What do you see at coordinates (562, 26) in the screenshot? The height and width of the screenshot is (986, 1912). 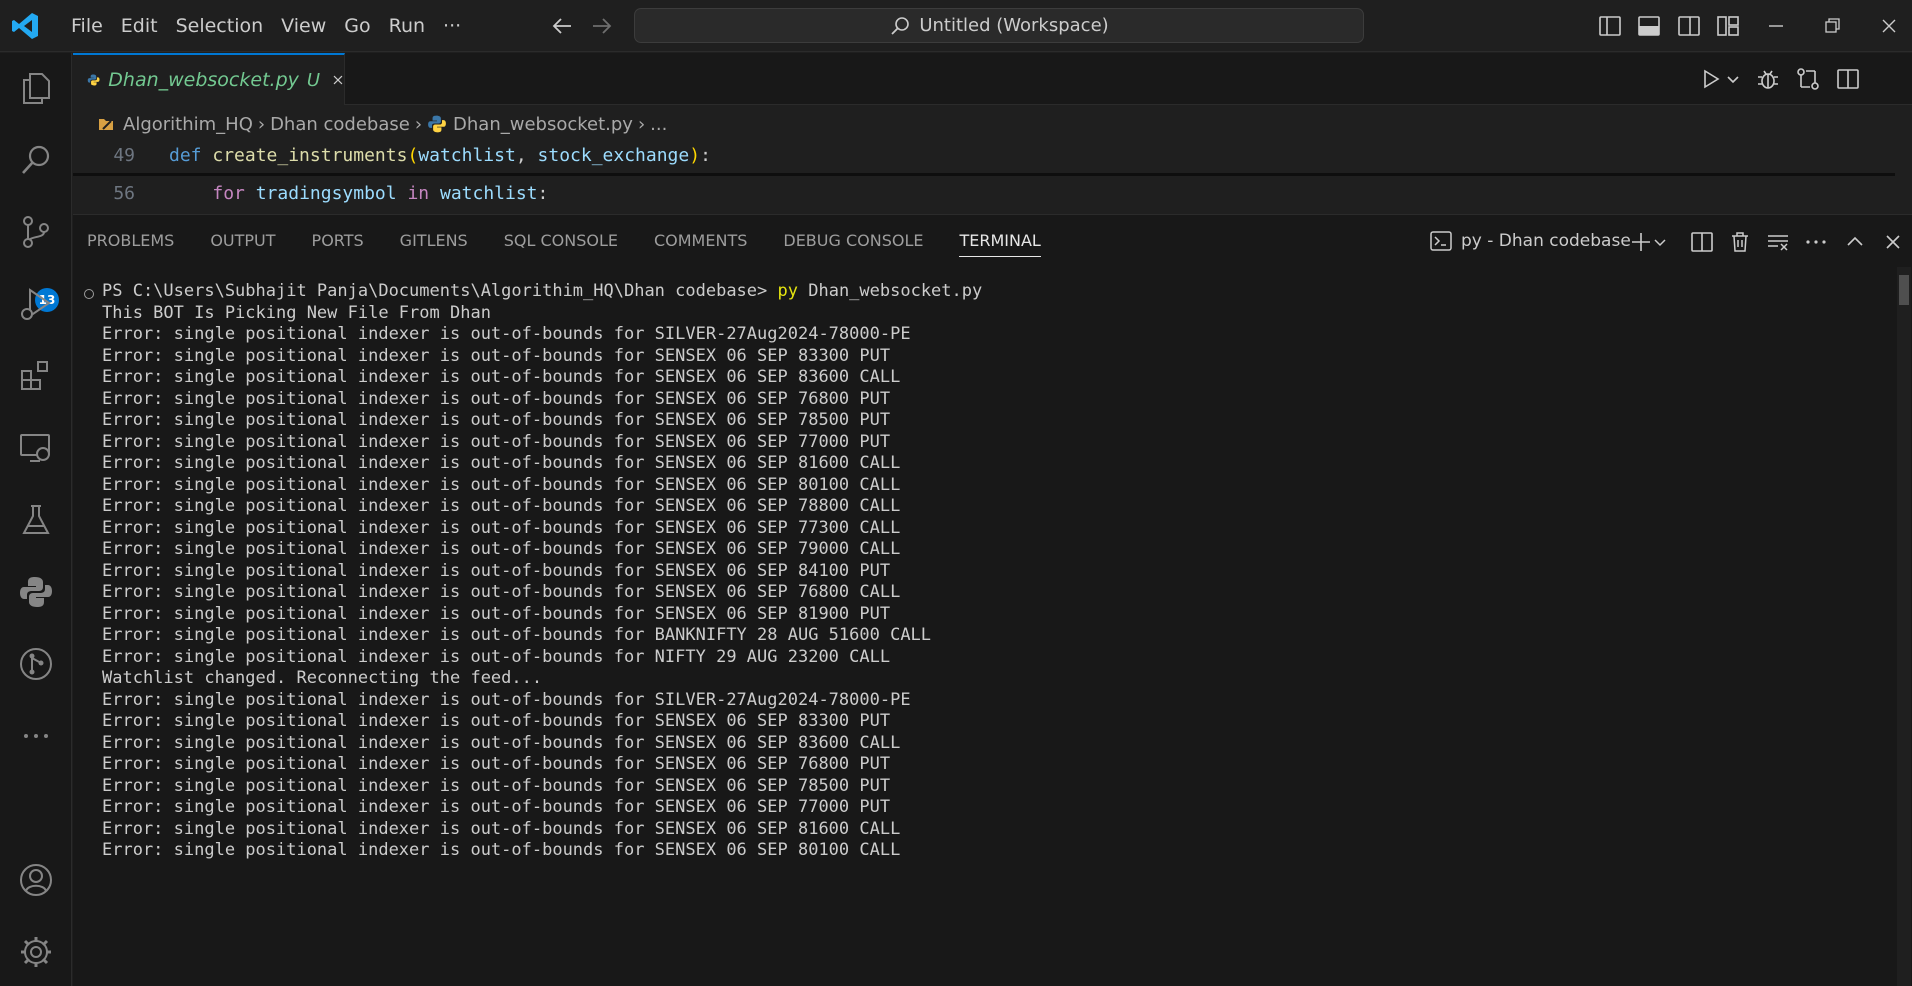 I see `arrow-left-icon` at bounding box center [562, 26].